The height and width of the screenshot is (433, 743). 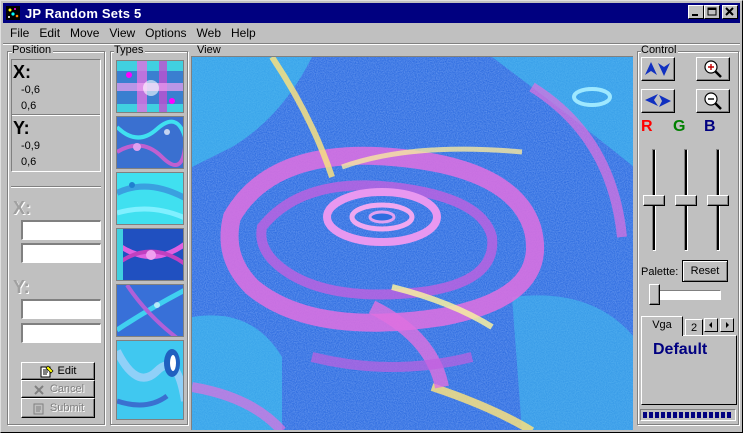 I want to click on tab-scroll-right-button, so click(x=727, y=325).